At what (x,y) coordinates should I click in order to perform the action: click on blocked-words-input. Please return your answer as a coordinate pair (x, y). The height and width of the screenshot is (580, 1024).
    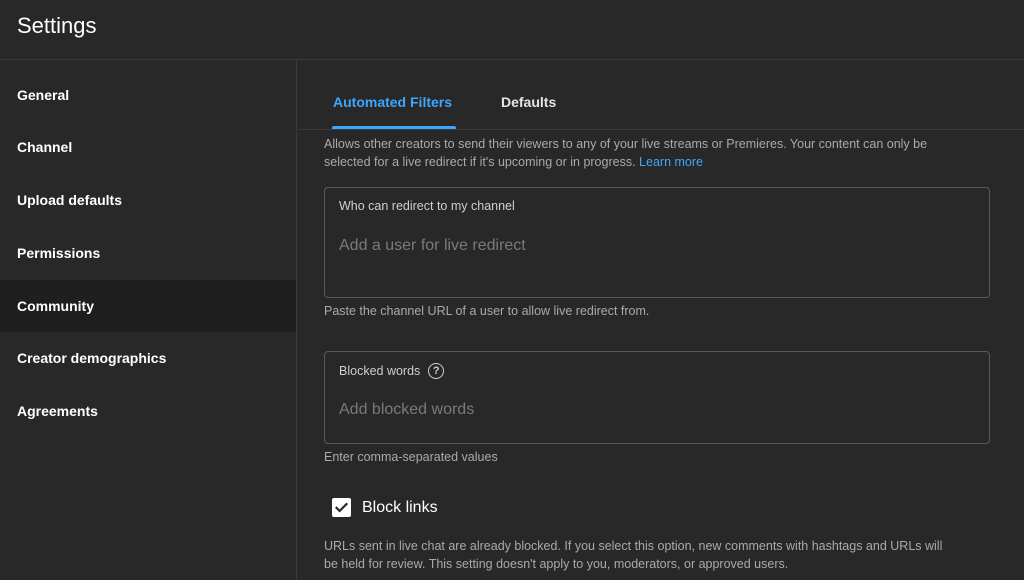
    Looking at the image, I should click on (649, 410).